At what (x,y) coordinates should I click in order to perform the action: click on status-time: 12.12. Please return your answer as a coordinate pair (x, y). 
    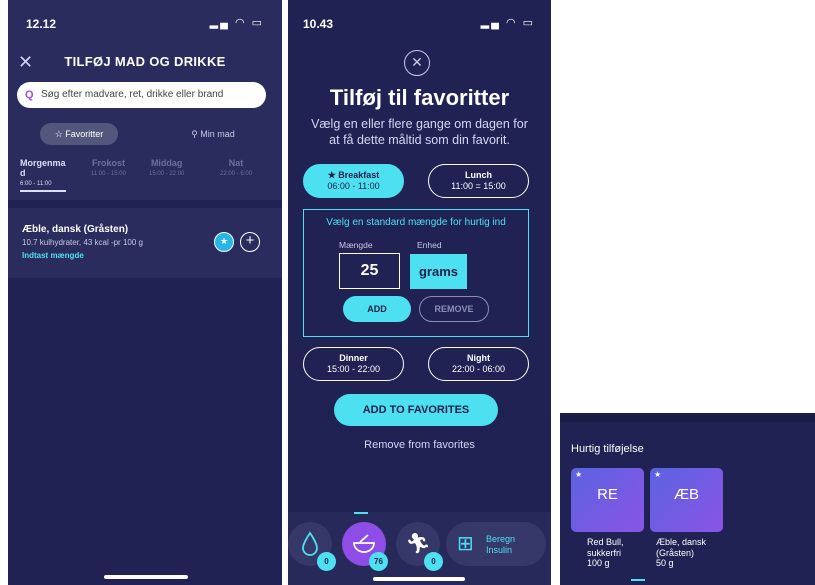
    Looking at the image, I should click on (41, 24).